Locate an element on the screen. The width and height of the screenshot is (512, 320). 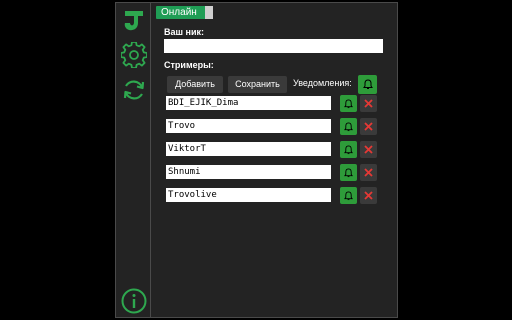
online-status-toggle: Онлайн is located at coordinates (184, 12).